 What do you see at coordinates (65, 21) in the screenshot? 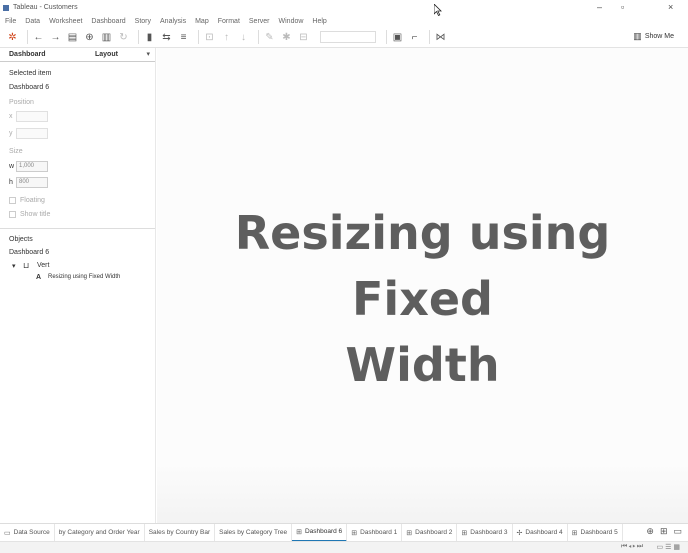
I see `menu-worksheet: Worksheet` at bounding box center [65, 21].